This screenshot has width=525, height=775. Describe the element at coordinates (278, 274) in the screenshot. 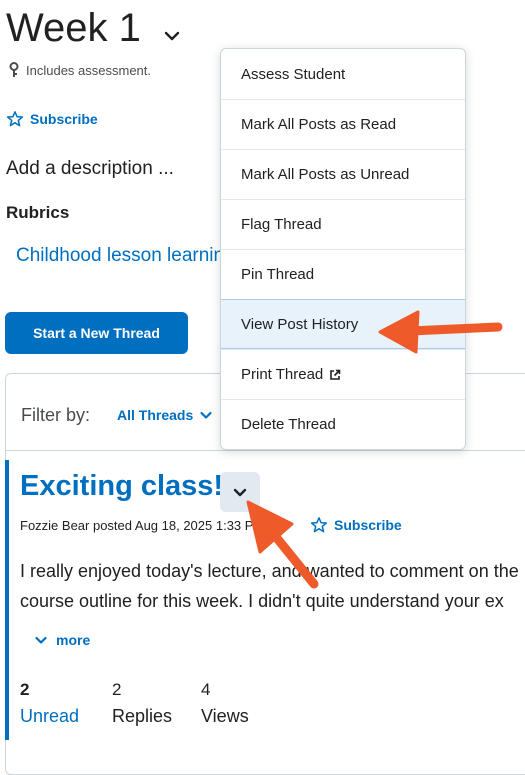

I see `menu-item-label: Pin Thread` at that location.